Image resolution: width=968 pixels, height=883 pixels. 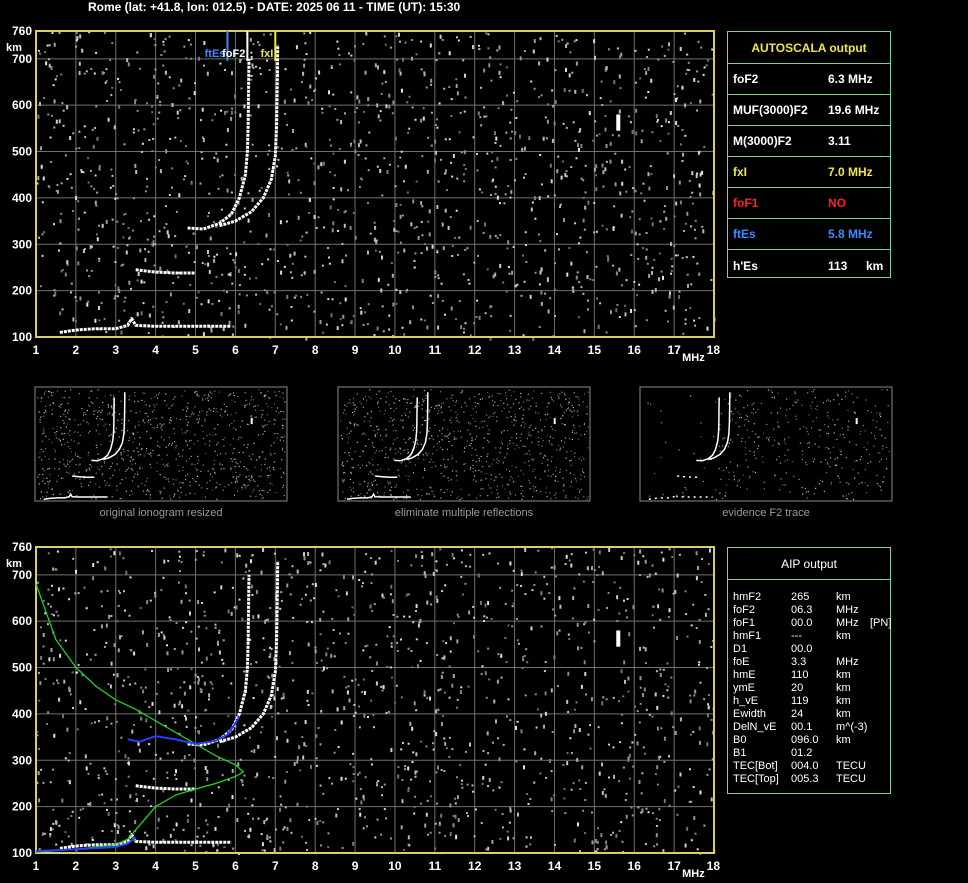 I want to click on thumbnail-frame, so click(x=464, y=444).